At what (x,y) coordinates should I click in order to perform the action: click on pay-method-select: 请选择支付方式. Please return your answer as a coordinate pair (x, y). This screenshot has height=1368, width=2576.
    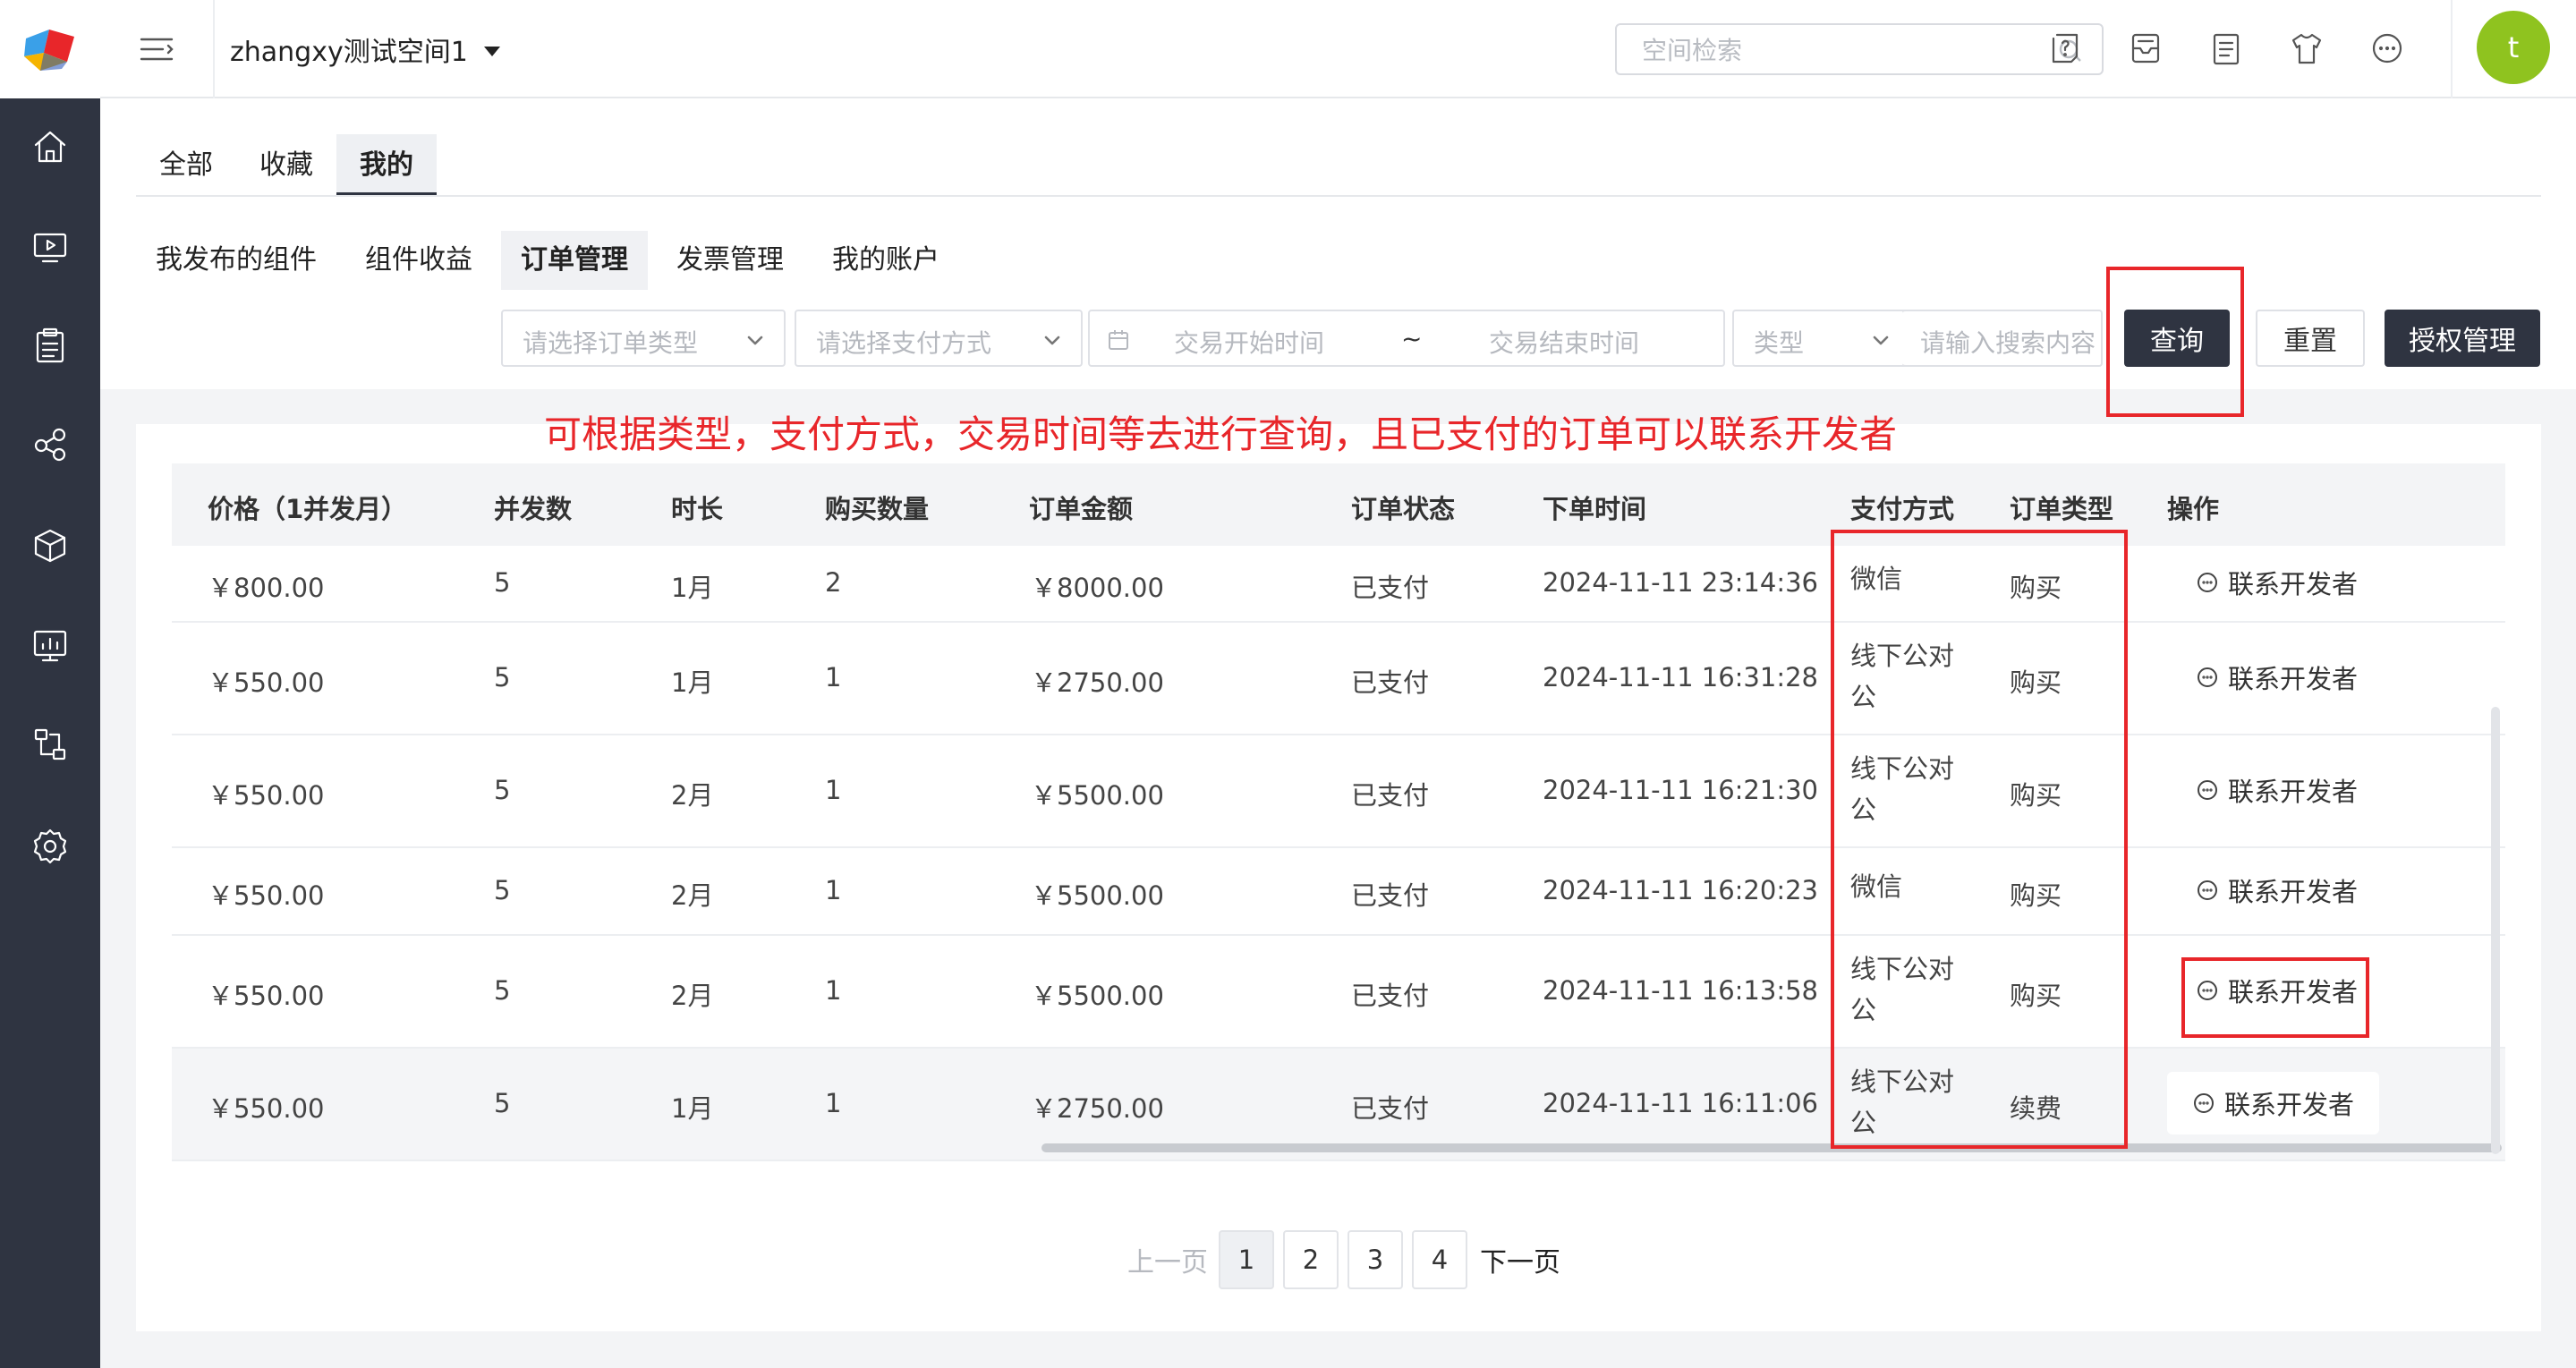
    Looking at the image, I should click on (939, 338).